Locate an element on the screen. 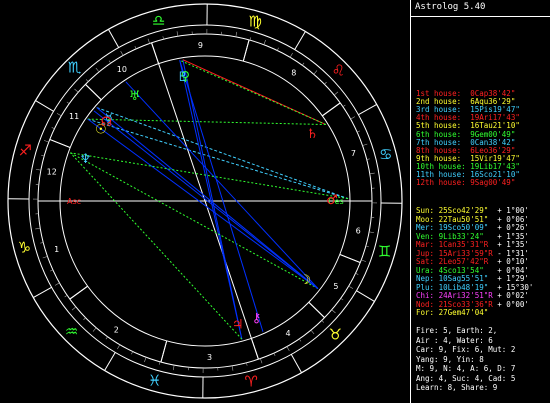  asc-label: Asc is located at coordinates (74, 201).